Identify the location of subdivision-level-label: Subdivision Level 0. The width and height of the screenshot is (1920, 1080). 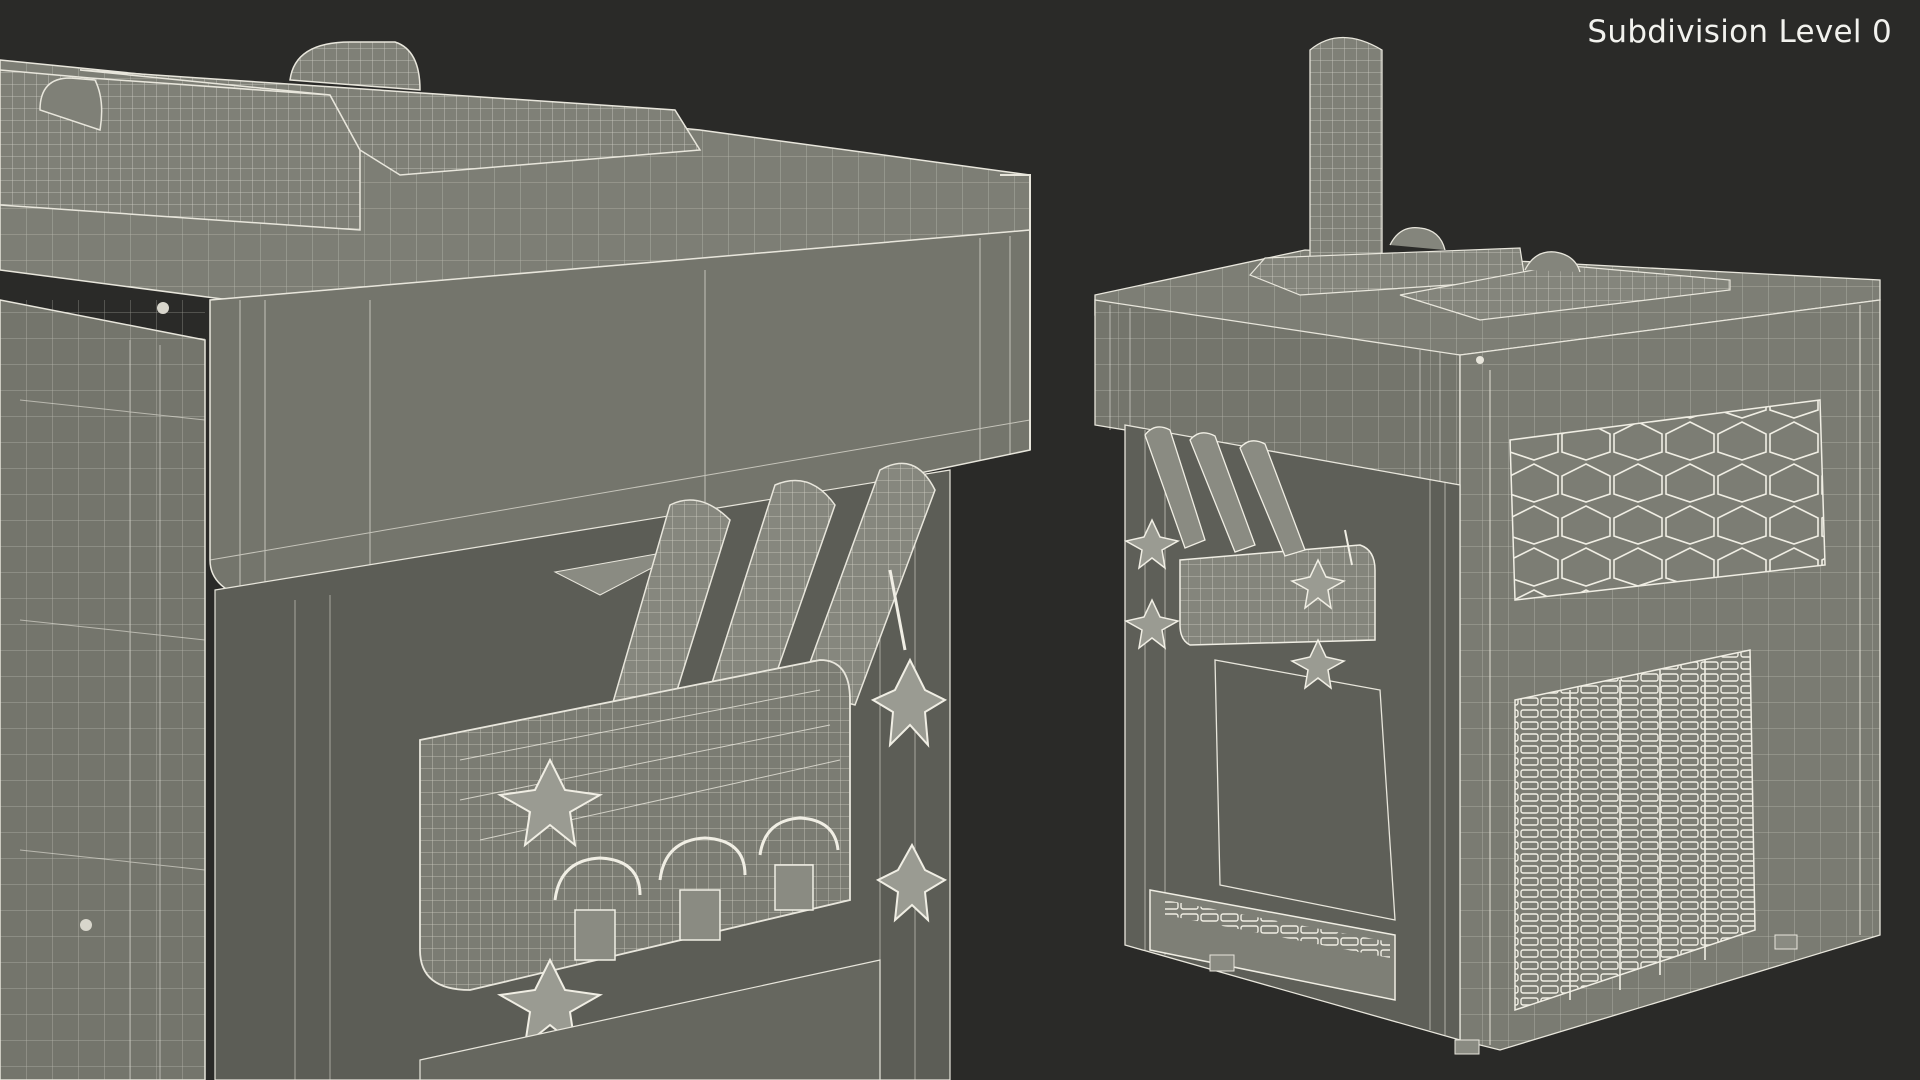
(1739, 32).